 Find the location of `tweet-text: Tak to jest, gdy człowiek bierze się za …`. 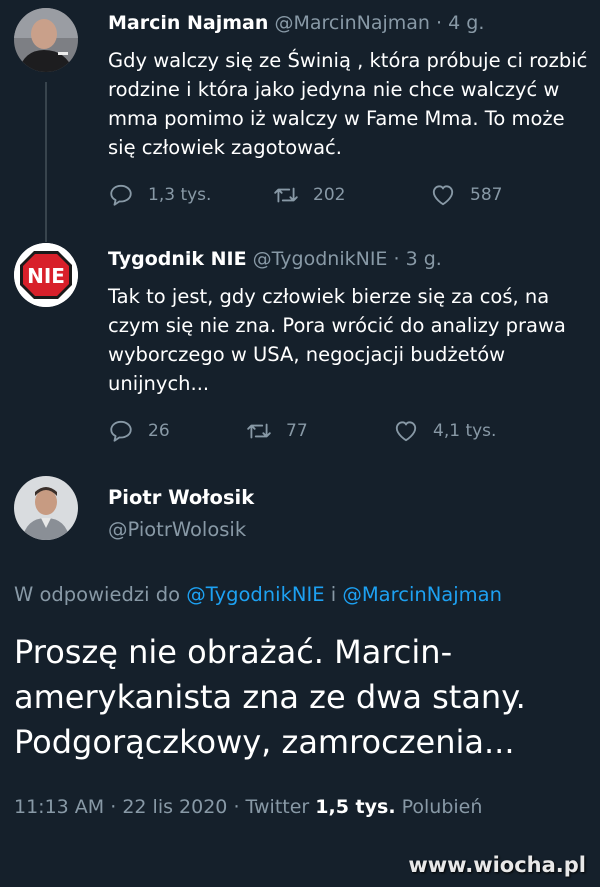

tweet-text: Tak to jest, gdy człowiek bierze się za … is located at coordinates (337, 340).